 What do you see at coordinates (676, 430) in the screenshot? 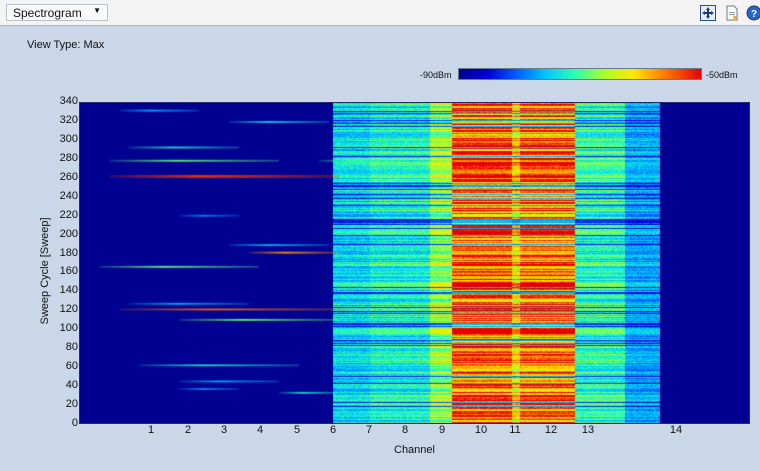
I see `x-tick-label: 14` at bounding box center [676, 430].